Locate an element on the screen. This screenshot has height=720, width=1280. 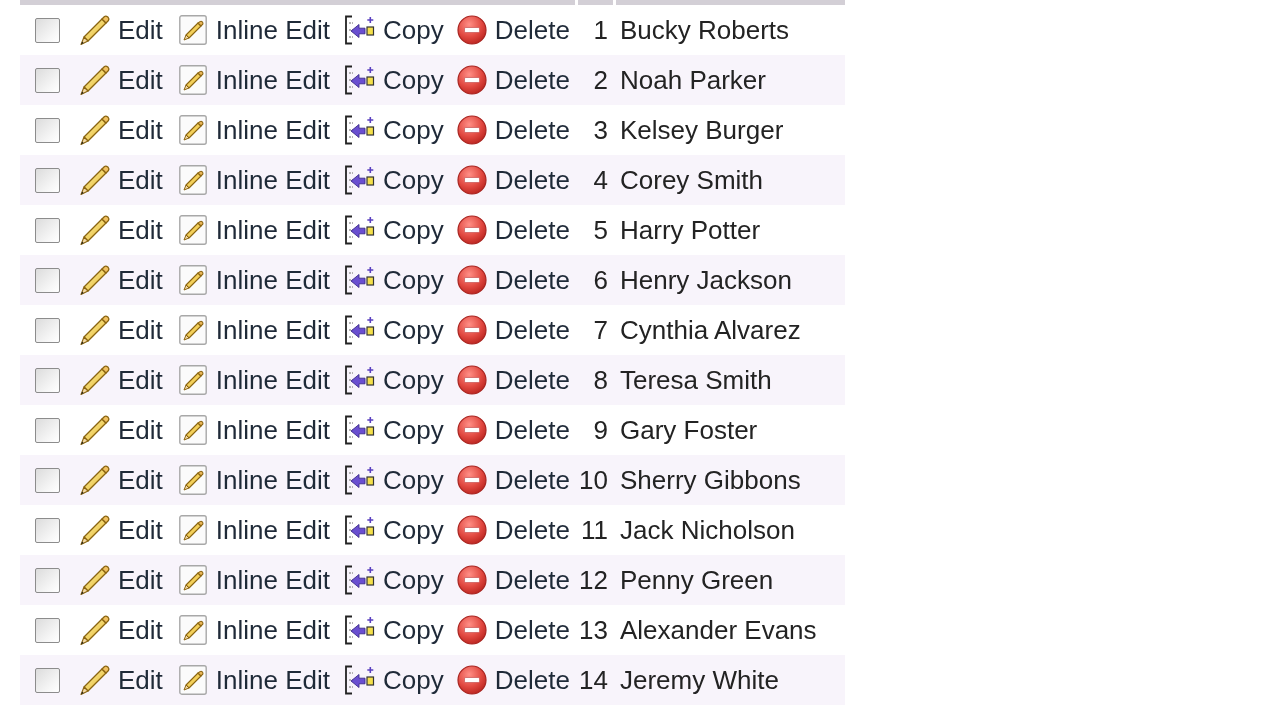
id-cell: 1 is located at coordinates (600, 30).